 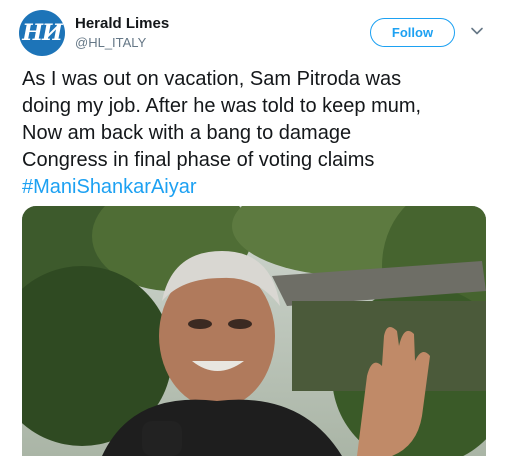 I want to click on author-name: Herald Limes, so click(x=122, y=23).